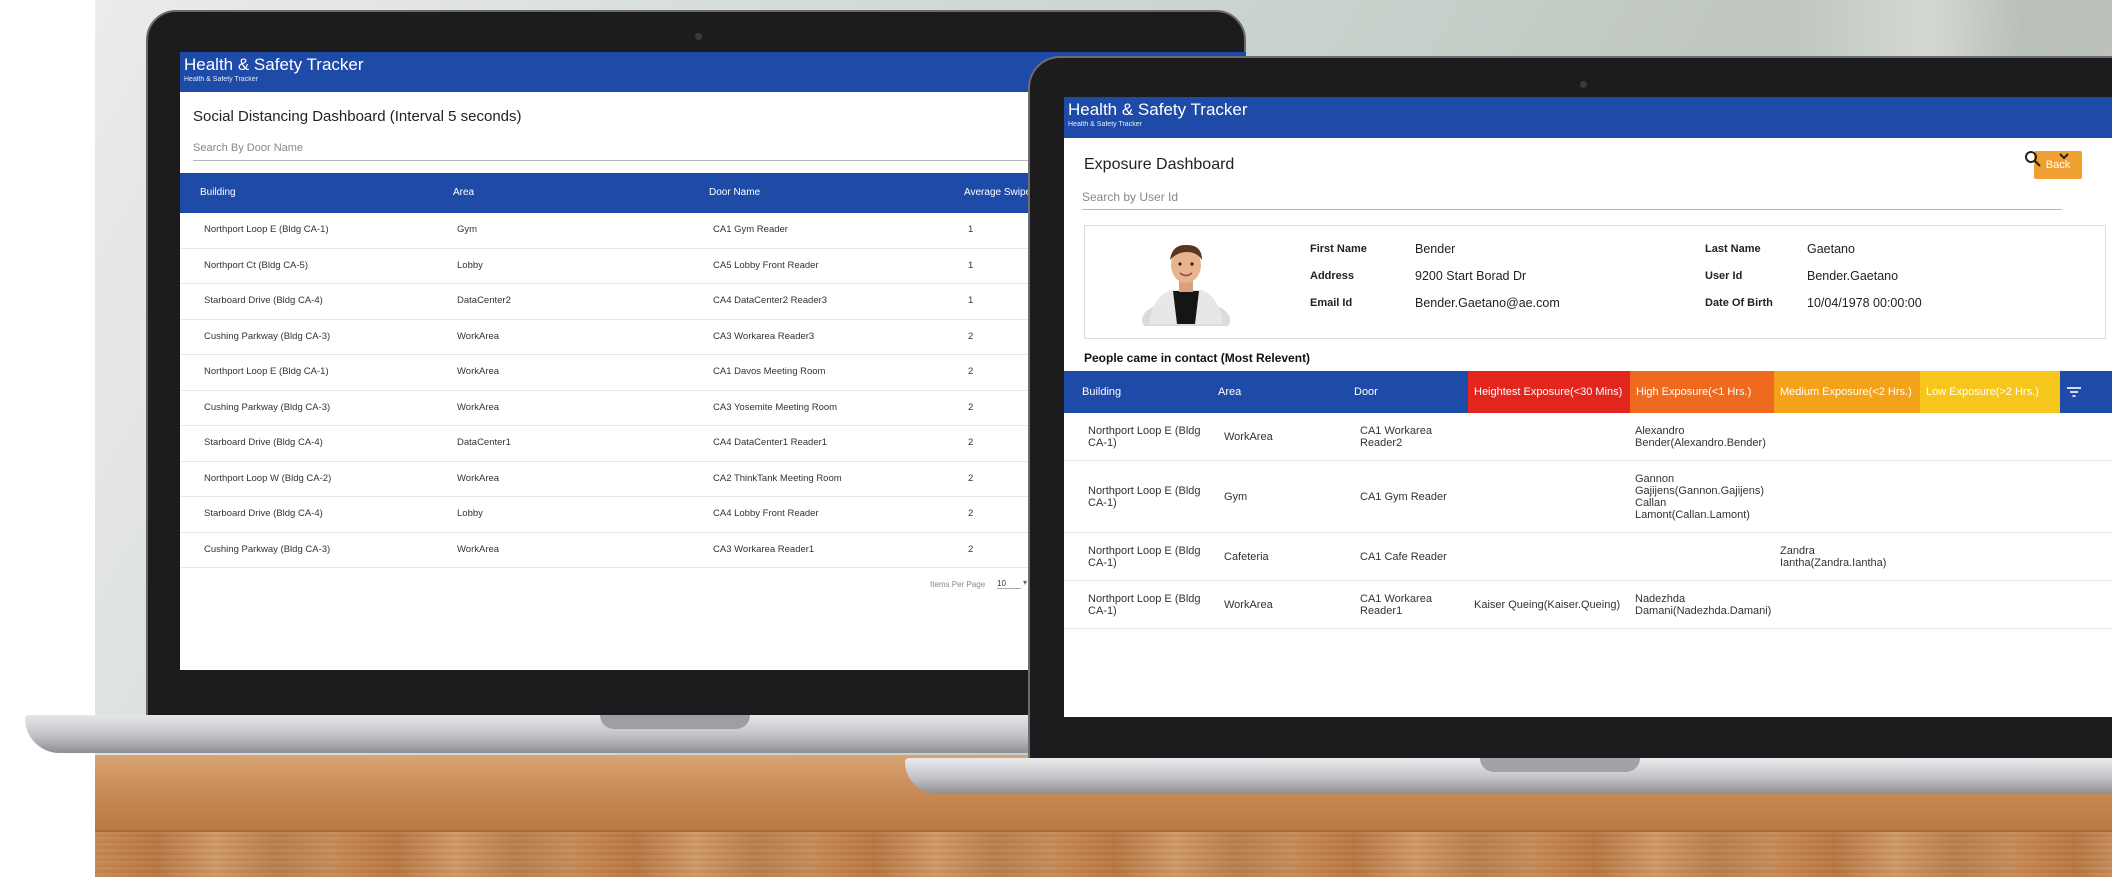  Describe the element at coordinates (770, 442) in the screenshot. I see `cell-door-name: CA4 DataCenter1 Reader1` at that location.